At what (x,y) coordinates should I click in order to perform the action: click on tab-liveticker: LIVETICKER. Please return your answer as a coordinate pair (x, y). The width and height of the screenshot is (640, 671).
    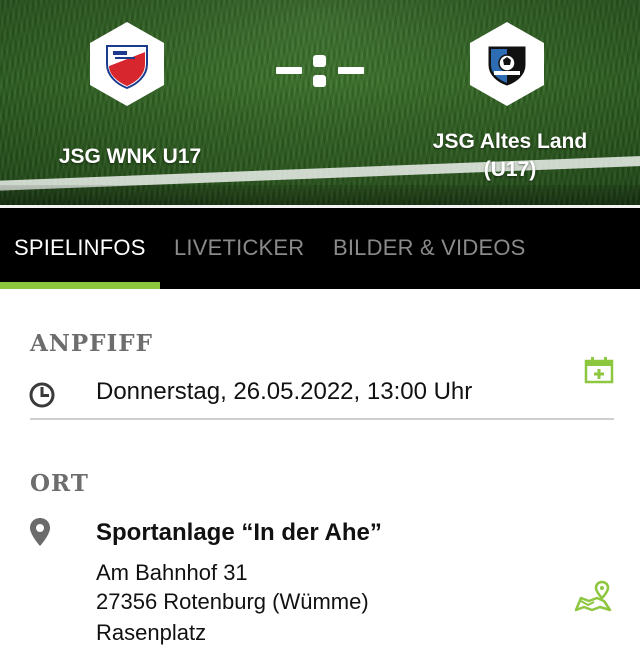
    Looking at the image, I should click on (239, 248).